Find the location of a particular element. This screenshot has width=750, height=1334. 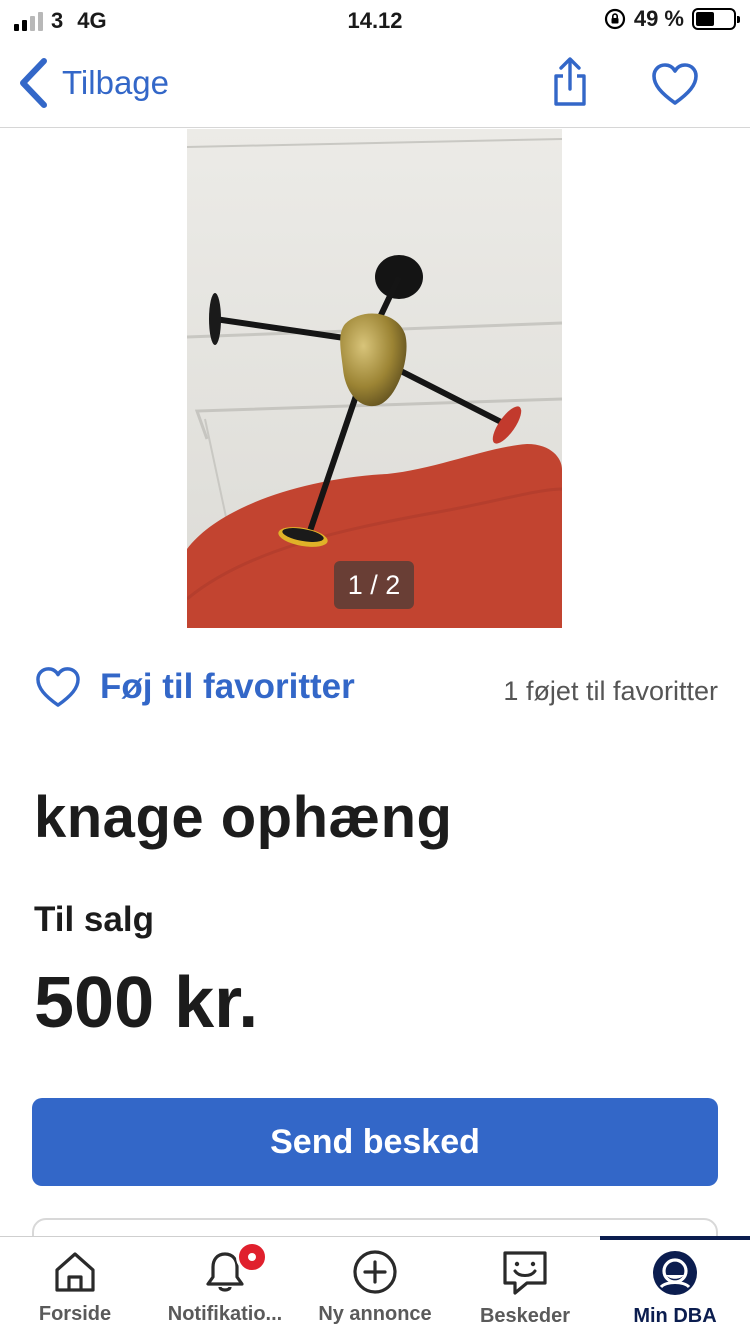

listing-title: knage ophæng is located at coordinates (243, 817).